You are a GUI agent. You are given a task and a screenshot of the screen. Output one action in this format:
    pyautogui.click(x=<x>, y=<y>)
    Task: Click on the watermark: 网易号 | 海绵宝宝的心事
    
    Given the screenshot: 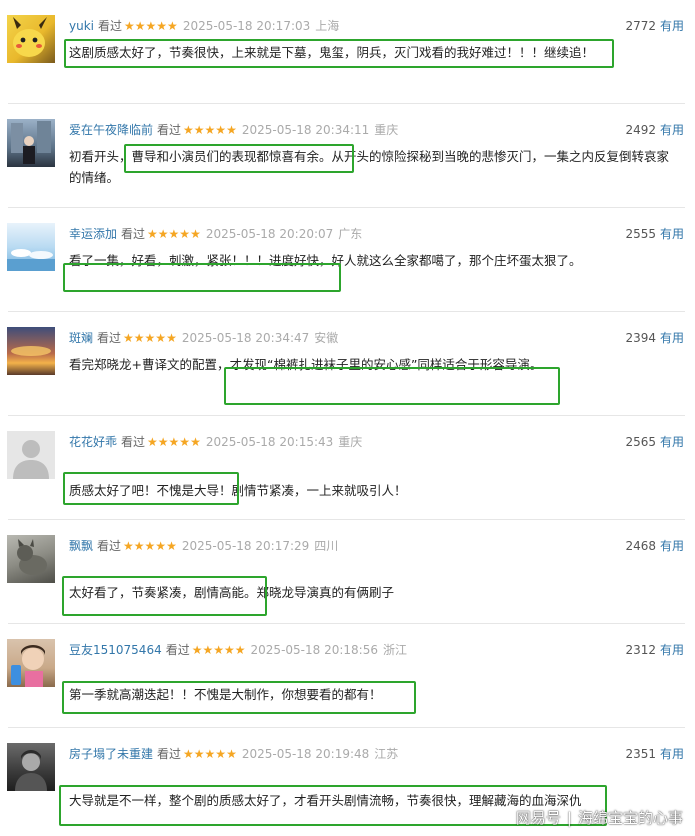 What is the action you would take?
    pyautogui.click(x=599, y=817)
    